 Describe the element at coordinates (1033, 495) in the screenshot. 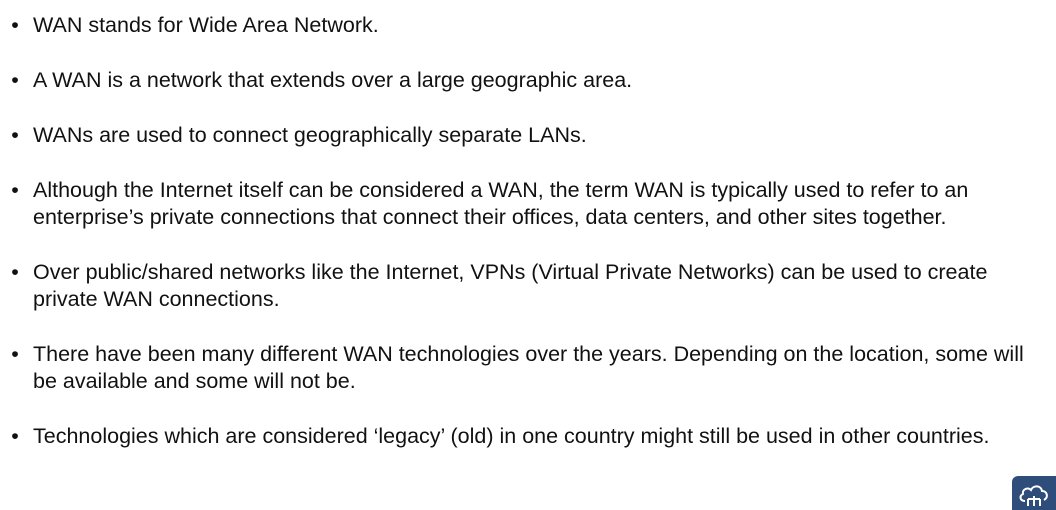

I see `cloud-network-icon` at that location.